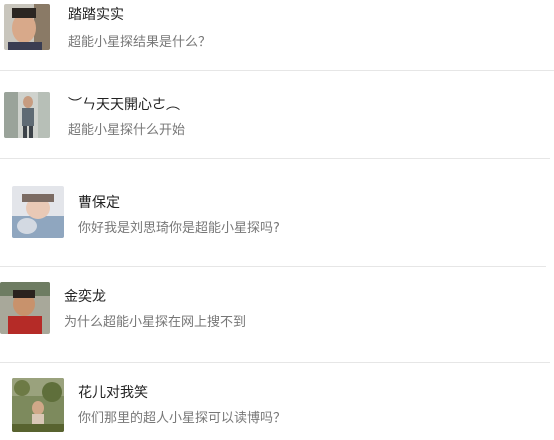 This screenshot has width=554, height=440. I want to click on comment-text: 为什么超能小星探在网上搜不到, so click(155, 322).